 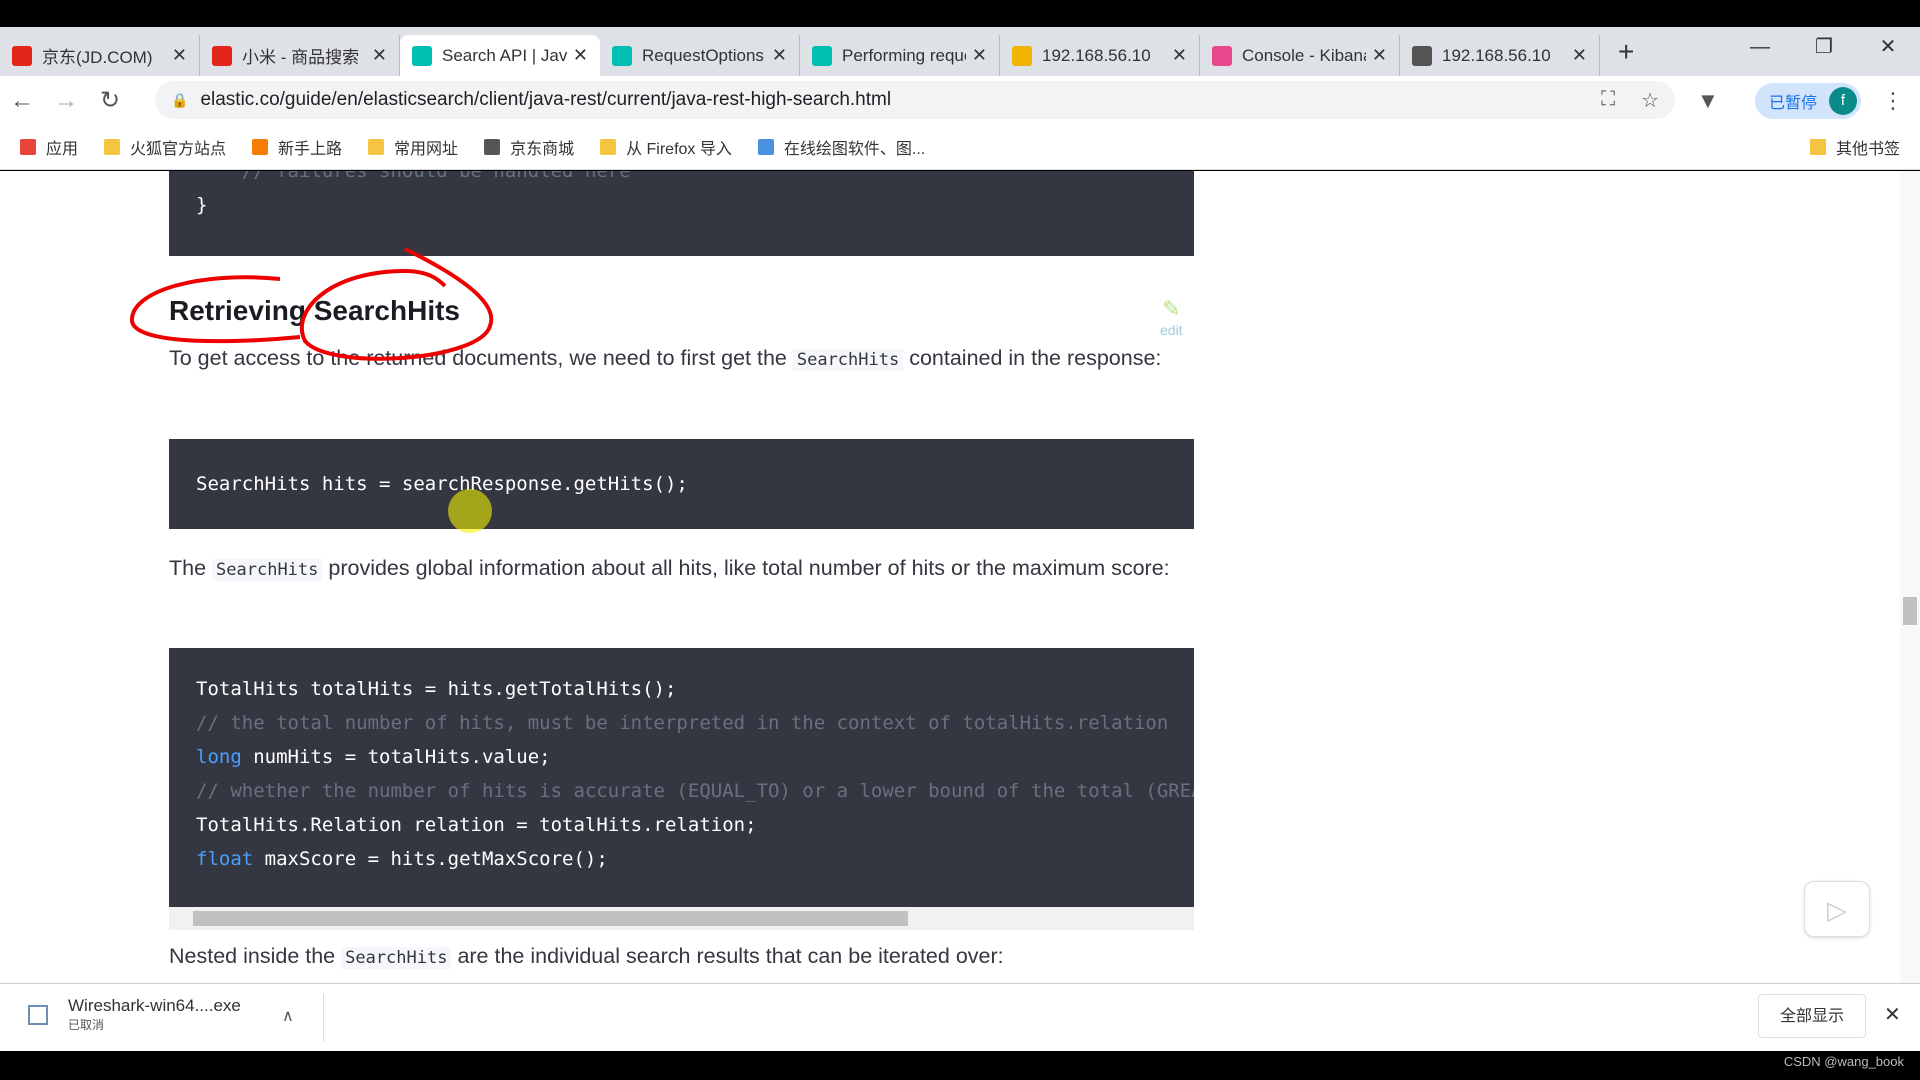 I want to click on bookmark: 从 Firefox 导入, so click(x=666, y=147).